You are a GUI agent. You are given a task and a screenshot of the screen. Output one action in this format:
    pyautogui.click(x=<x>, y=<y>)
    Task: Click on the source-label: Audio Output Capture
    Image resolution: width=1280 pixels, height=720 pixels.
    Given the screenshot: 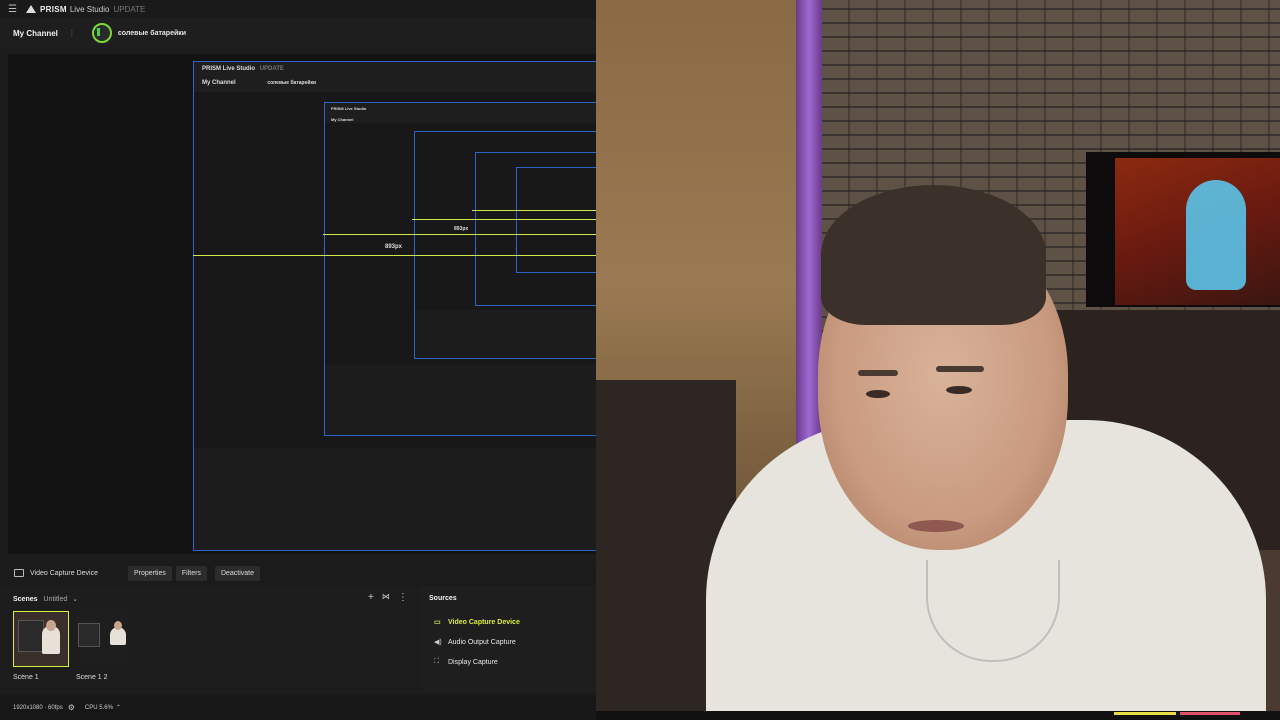 What is the action you would take?
    pyautogui.click(x=482, y=642)
    